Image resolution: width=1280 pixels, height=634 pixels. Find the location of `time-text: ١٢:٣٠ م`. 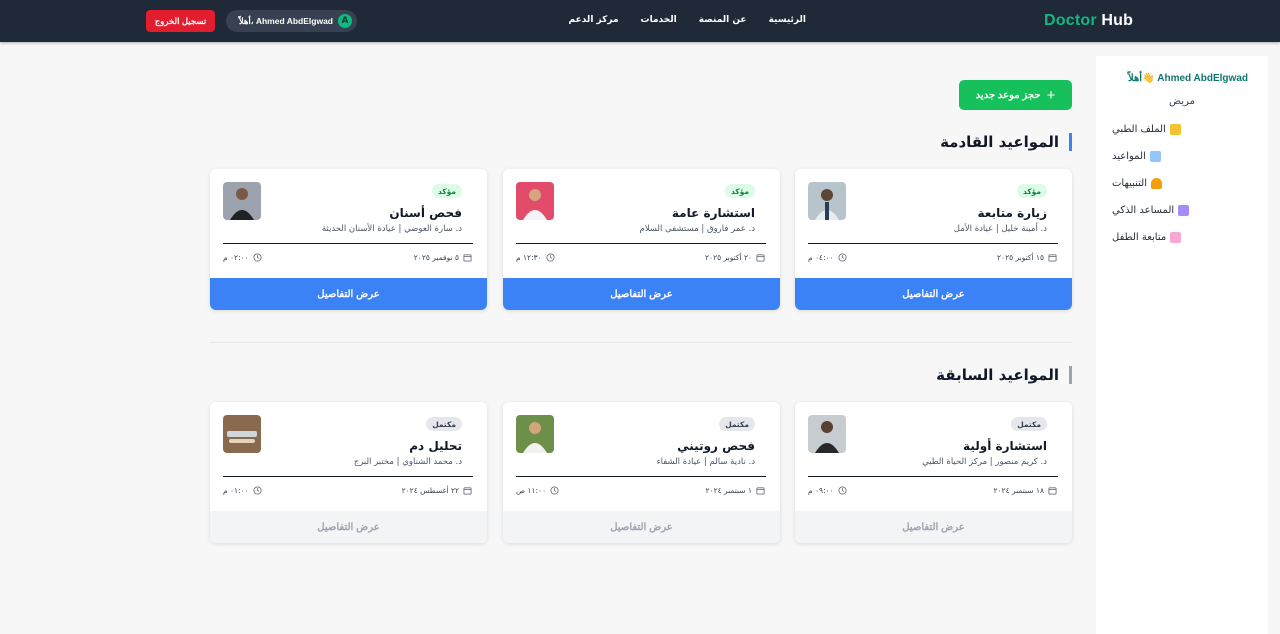

time-text: ١٢:٣٠ م is located at coordinates (529, 257).